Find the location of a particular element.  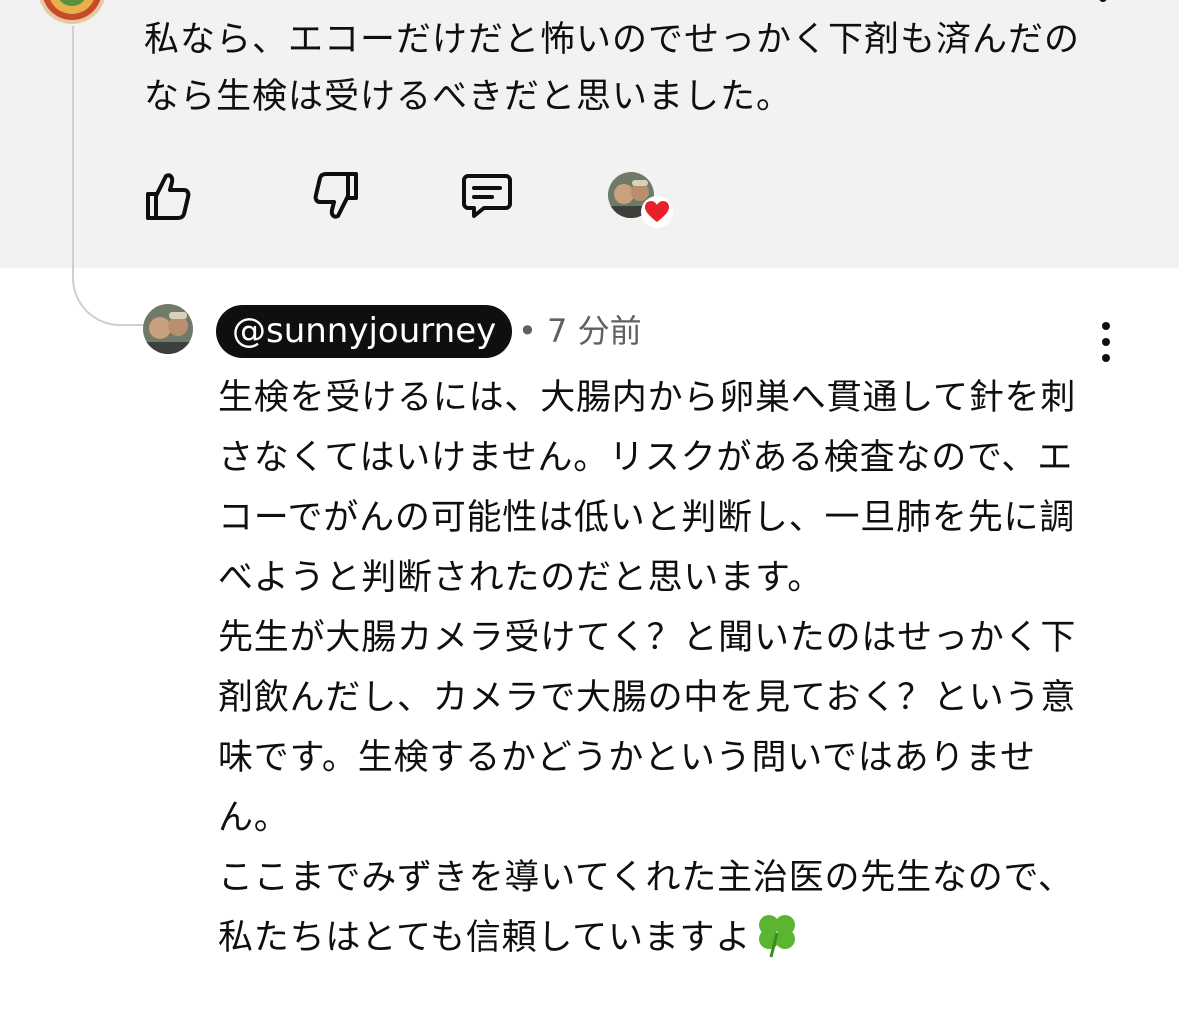

reply-button is located at coordinates (488, 198).